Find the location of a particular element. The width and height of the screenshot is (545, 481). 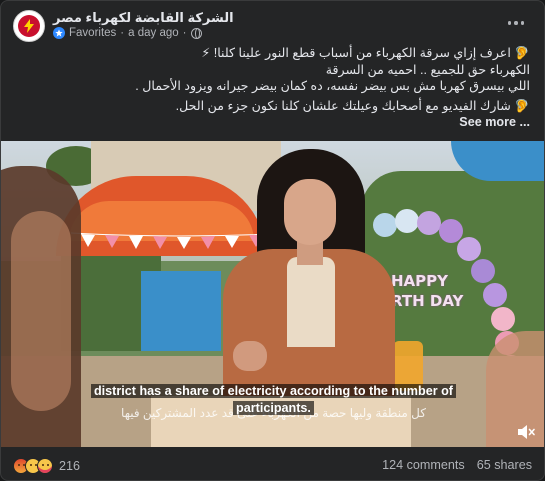

video-scene-playhouse is located at coordinates (181, 311).